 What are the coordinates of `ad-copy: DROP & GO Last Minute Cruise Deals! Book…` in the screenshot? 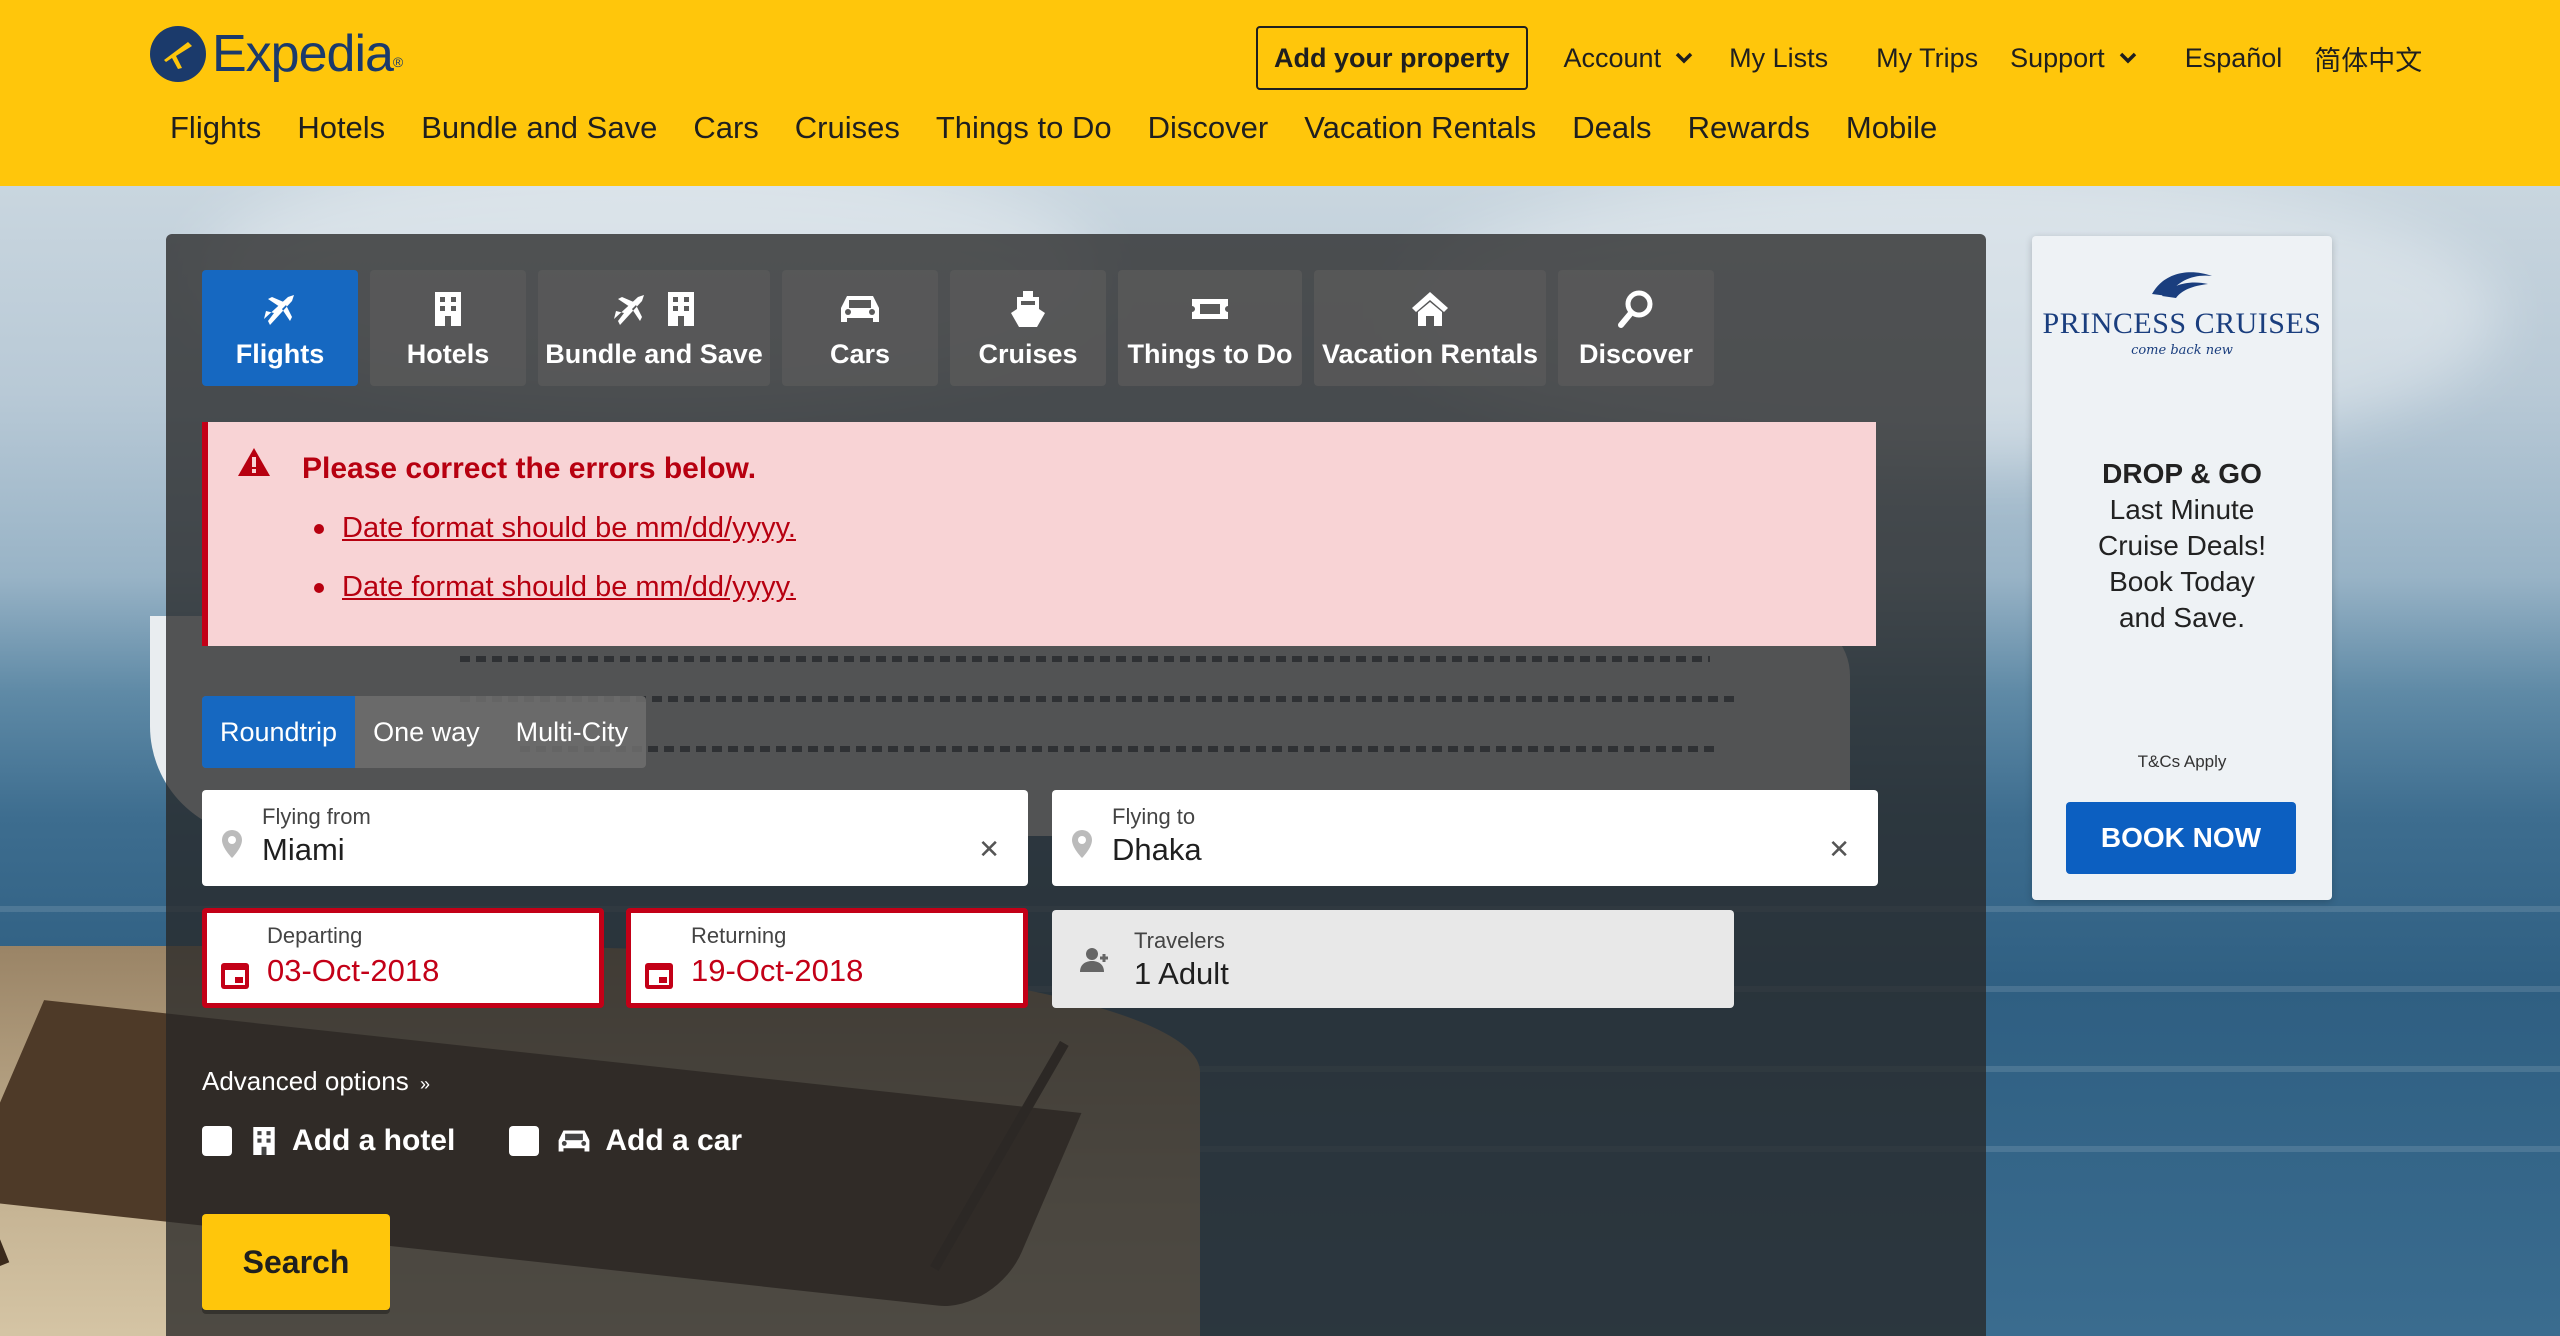 It's located at (2182, 546).